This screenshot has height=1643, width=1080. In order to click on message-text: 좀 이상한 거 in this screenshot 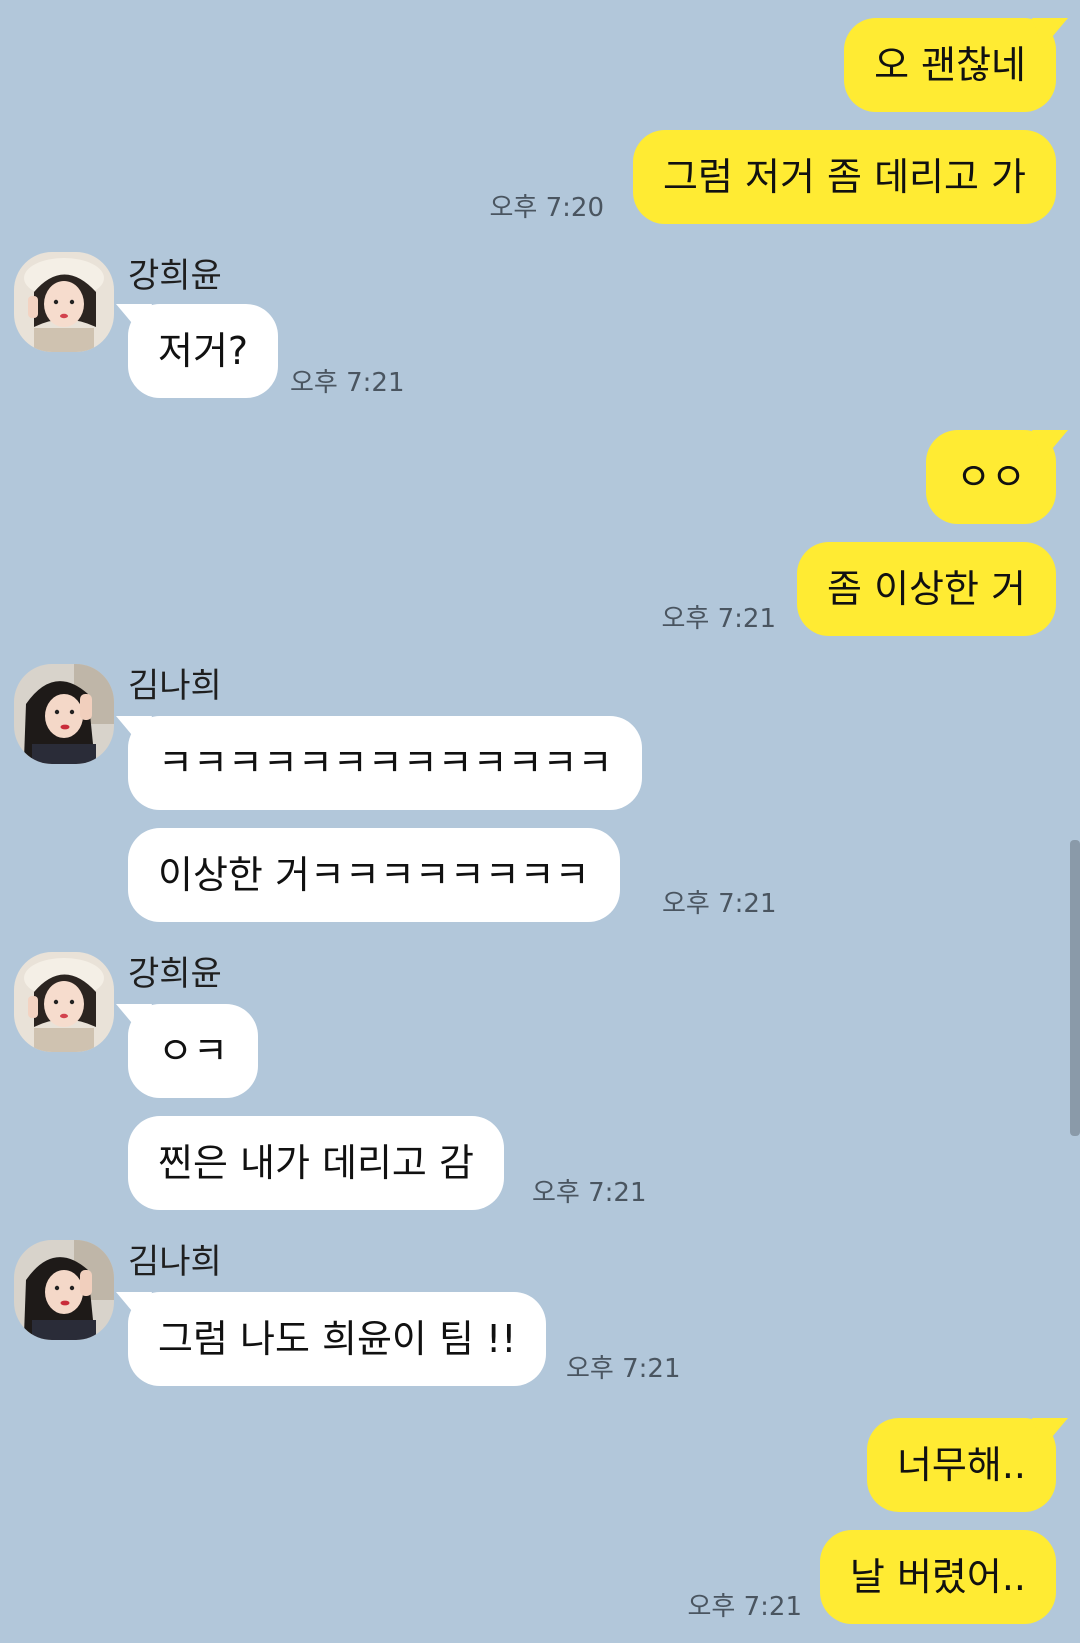, I will do `click(926, 589)`.